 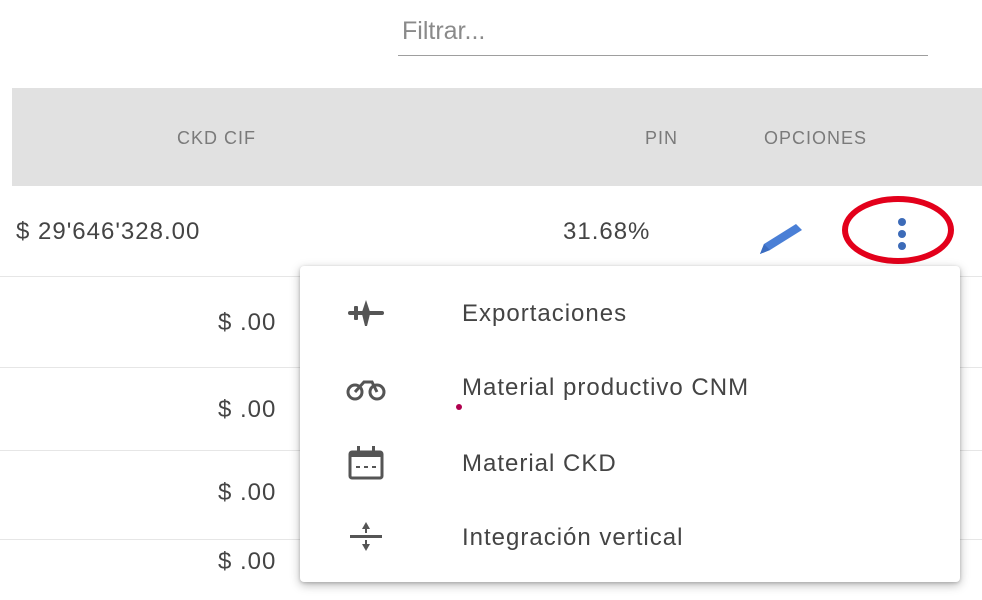 What do you see at coordinates (816, 138) in the screenshot?
I see `header-opciones: OPCIONES` at bounding box center [816, 138].